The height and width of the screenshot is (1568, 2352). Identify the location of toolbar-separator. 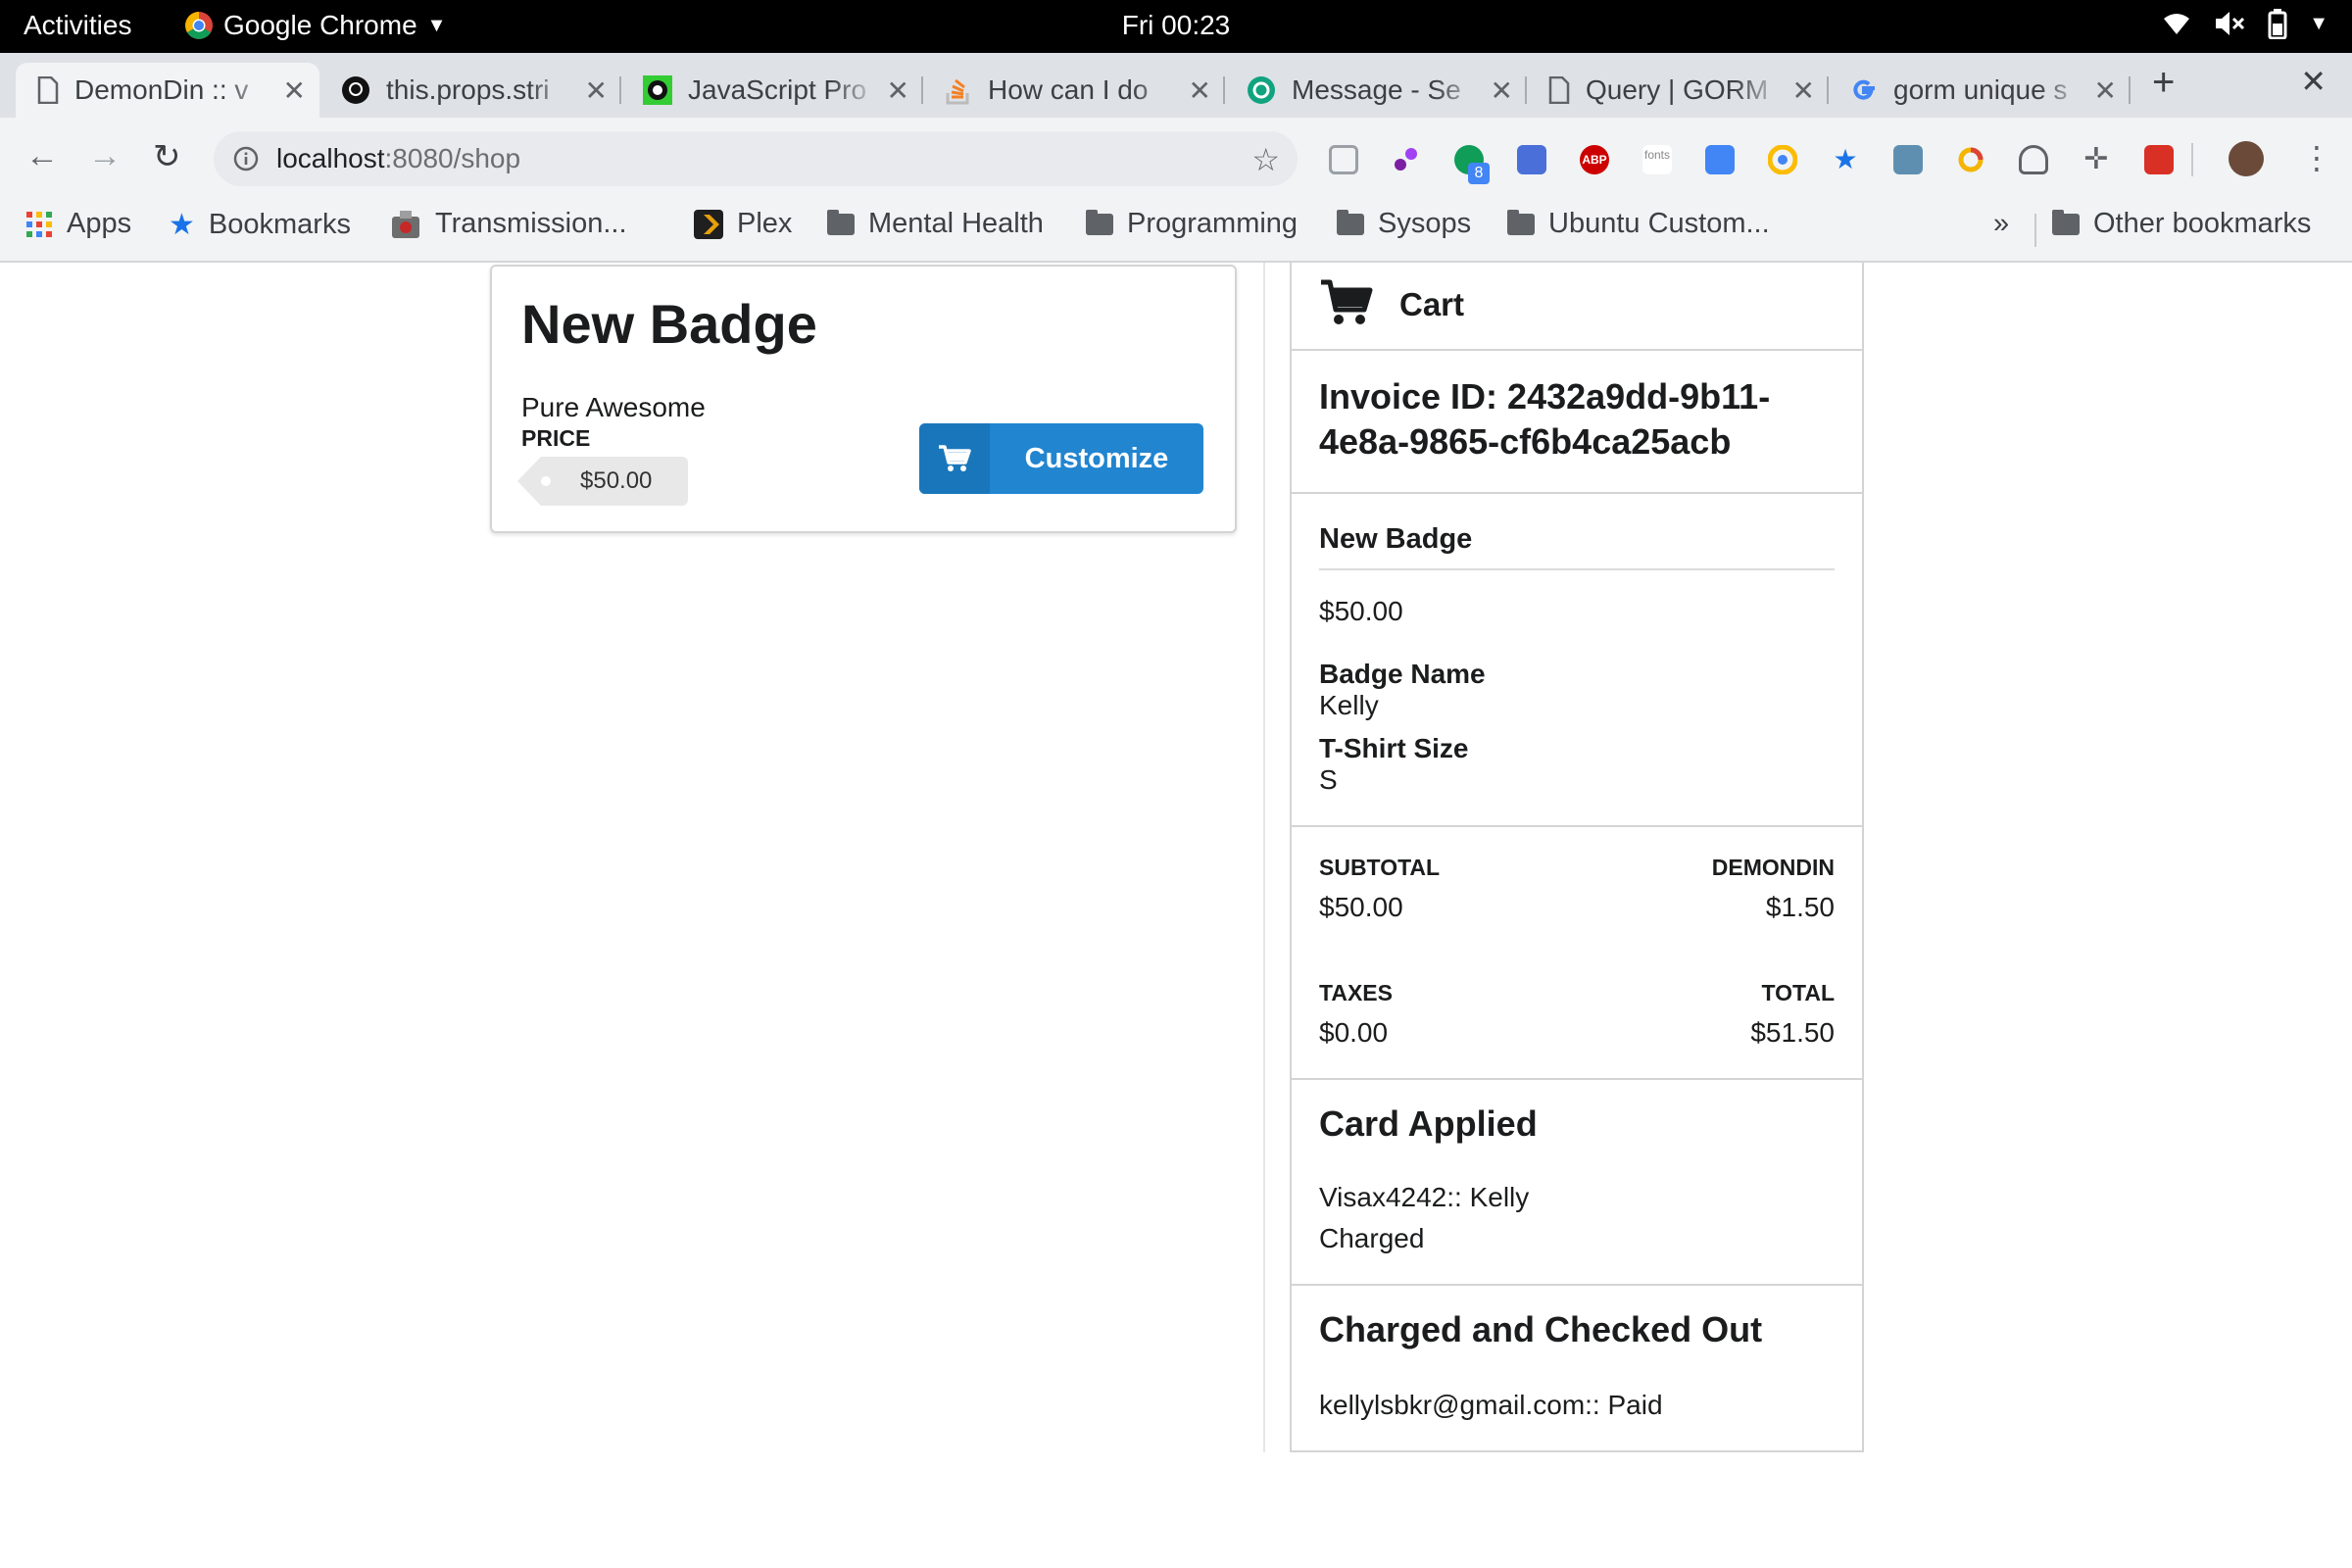
(2192, 159).